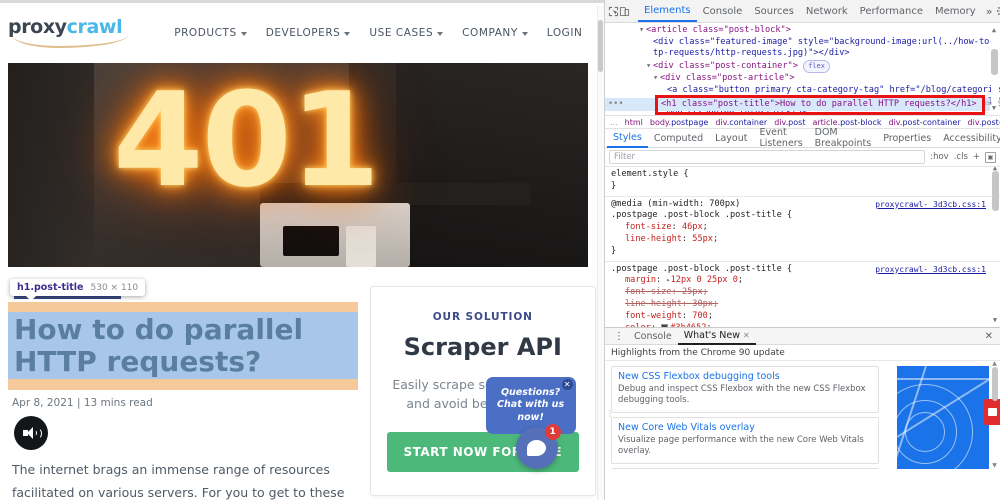  What do you see at coordinates (907, 138) in the screenshot?
I see `subtab-properties: Properties` at bounding box center [907, 138].